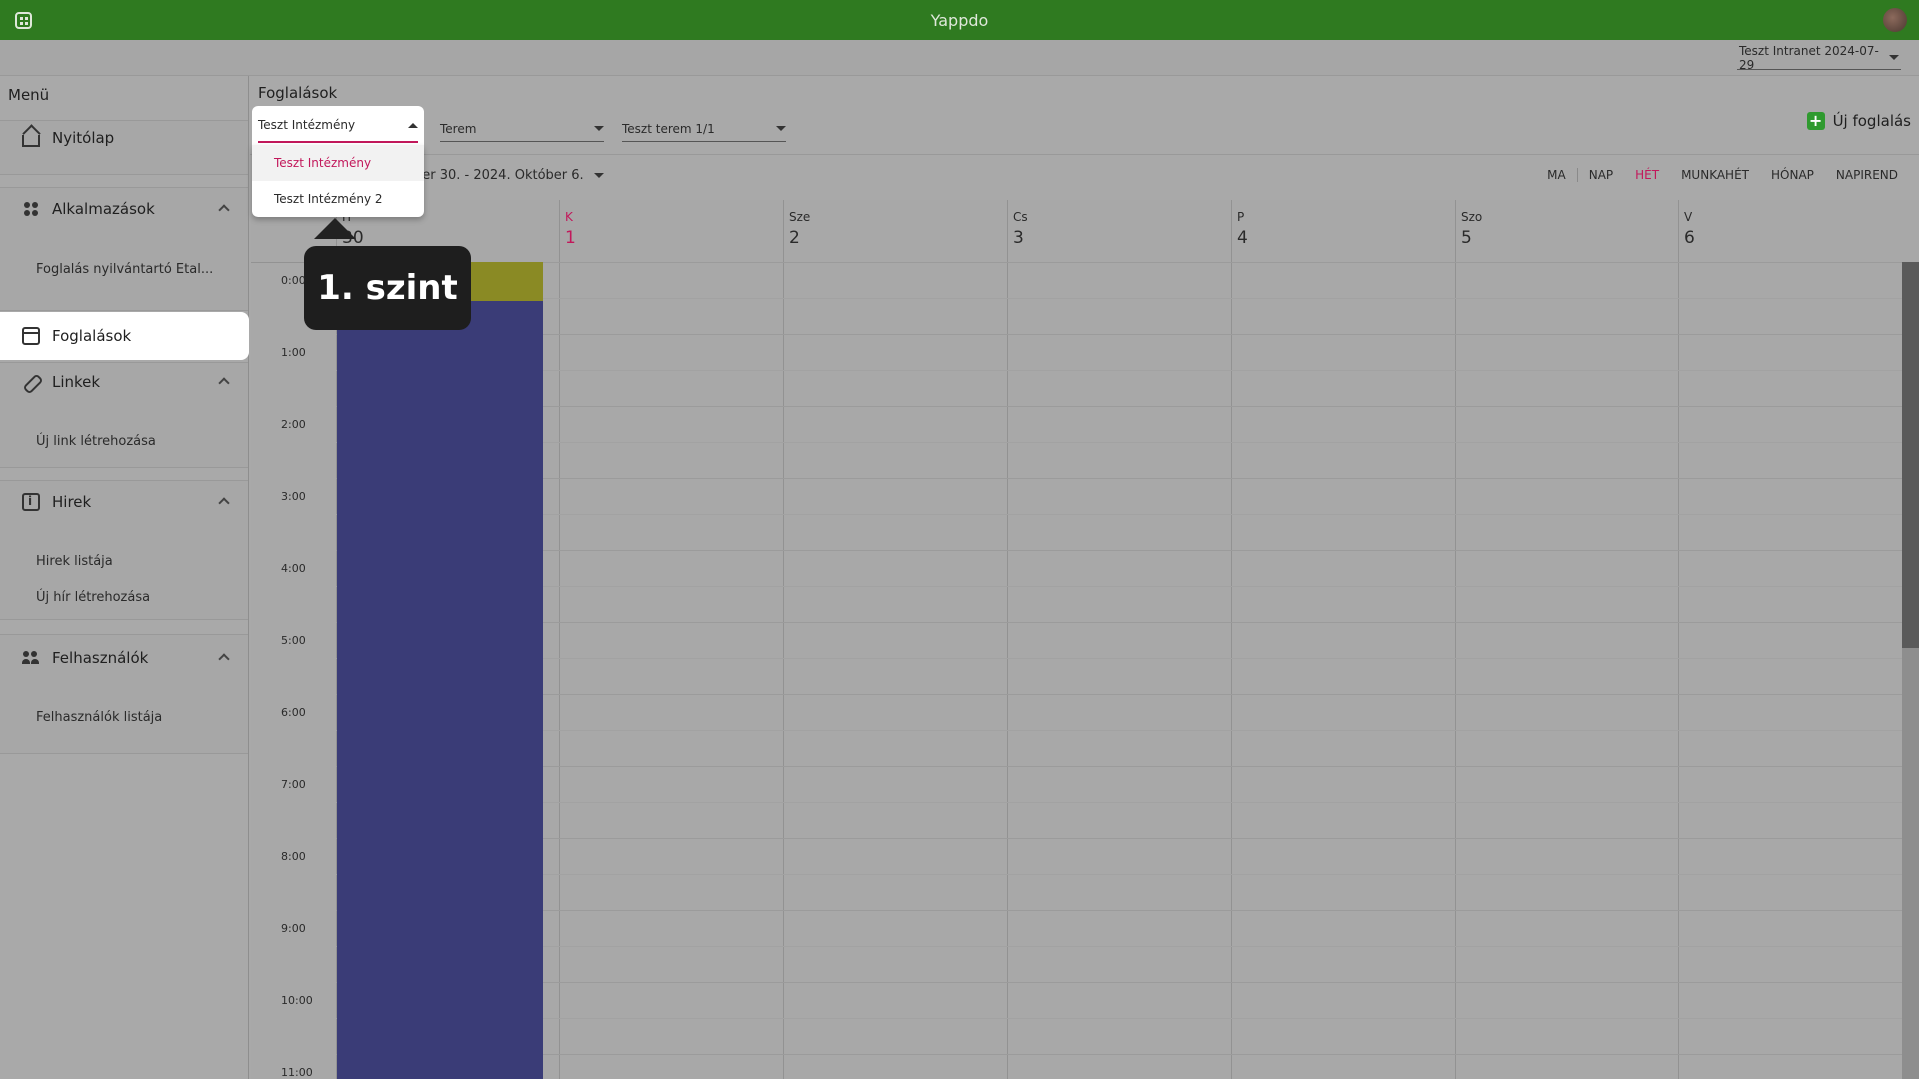 This screenshot has width=1919, height=1079. I want to click on new-booking-button: + Új foglalás, so click(1858, 121).